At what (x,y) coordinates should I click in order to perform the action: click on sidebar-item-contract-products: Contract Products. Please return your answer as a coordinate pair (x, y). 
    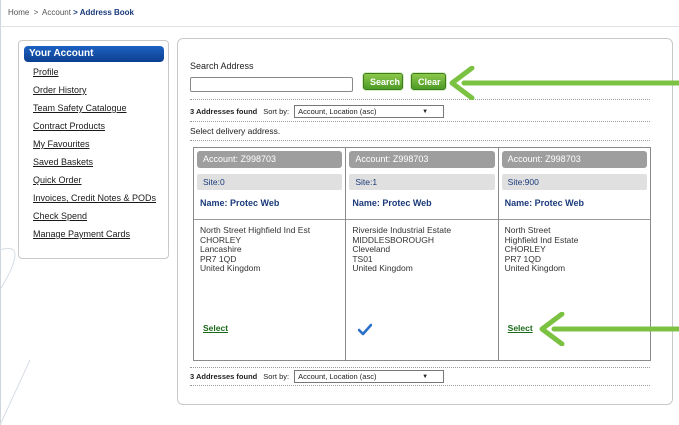
    Looking at the image, I should click on (100, 129).